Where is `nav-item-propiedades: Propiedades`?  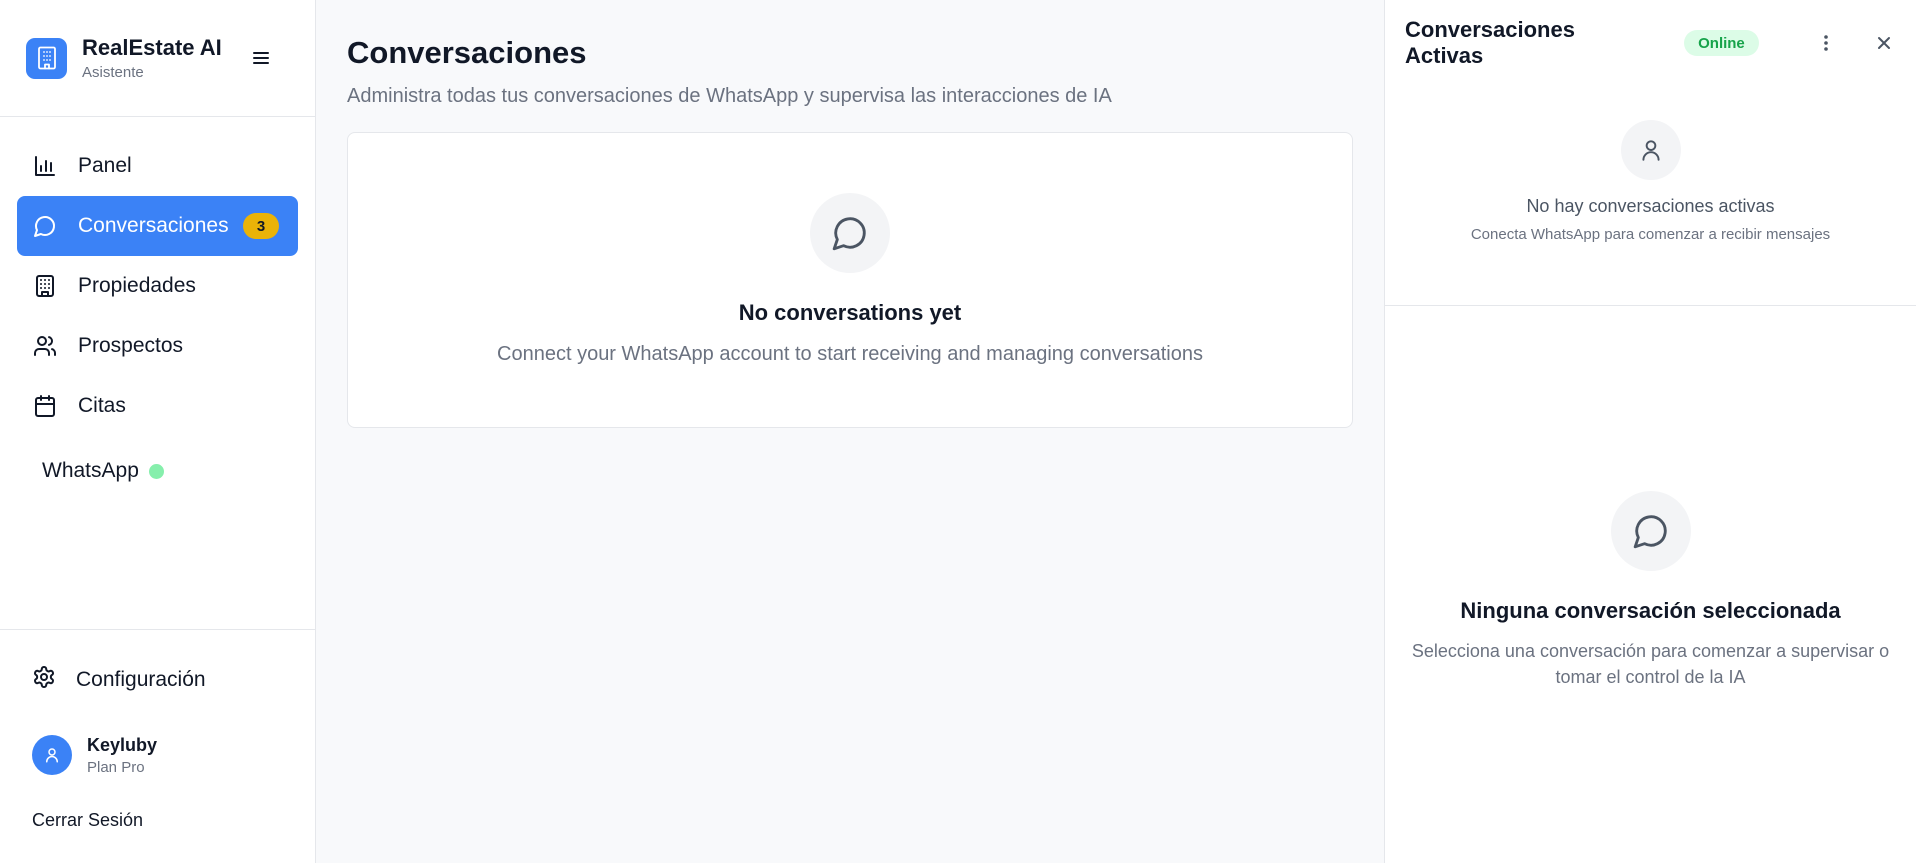
nav-item-propiedades: Propiedades is located at coordinates (157, 286).